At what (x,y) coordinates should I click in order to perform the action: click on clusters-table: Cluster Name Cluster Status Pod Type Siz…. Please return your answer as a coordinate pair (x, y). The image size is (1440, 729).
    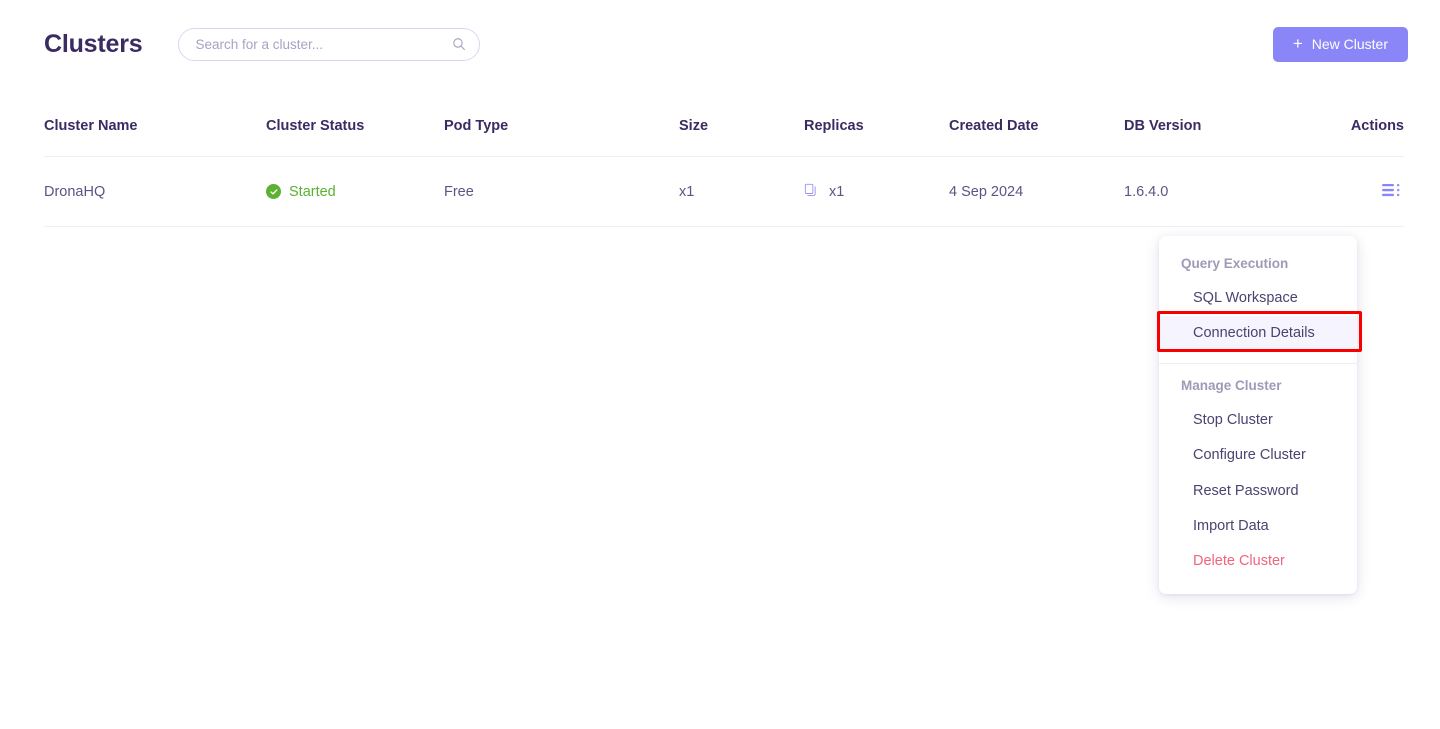
    Looking at the image, I should click on (724, 172).